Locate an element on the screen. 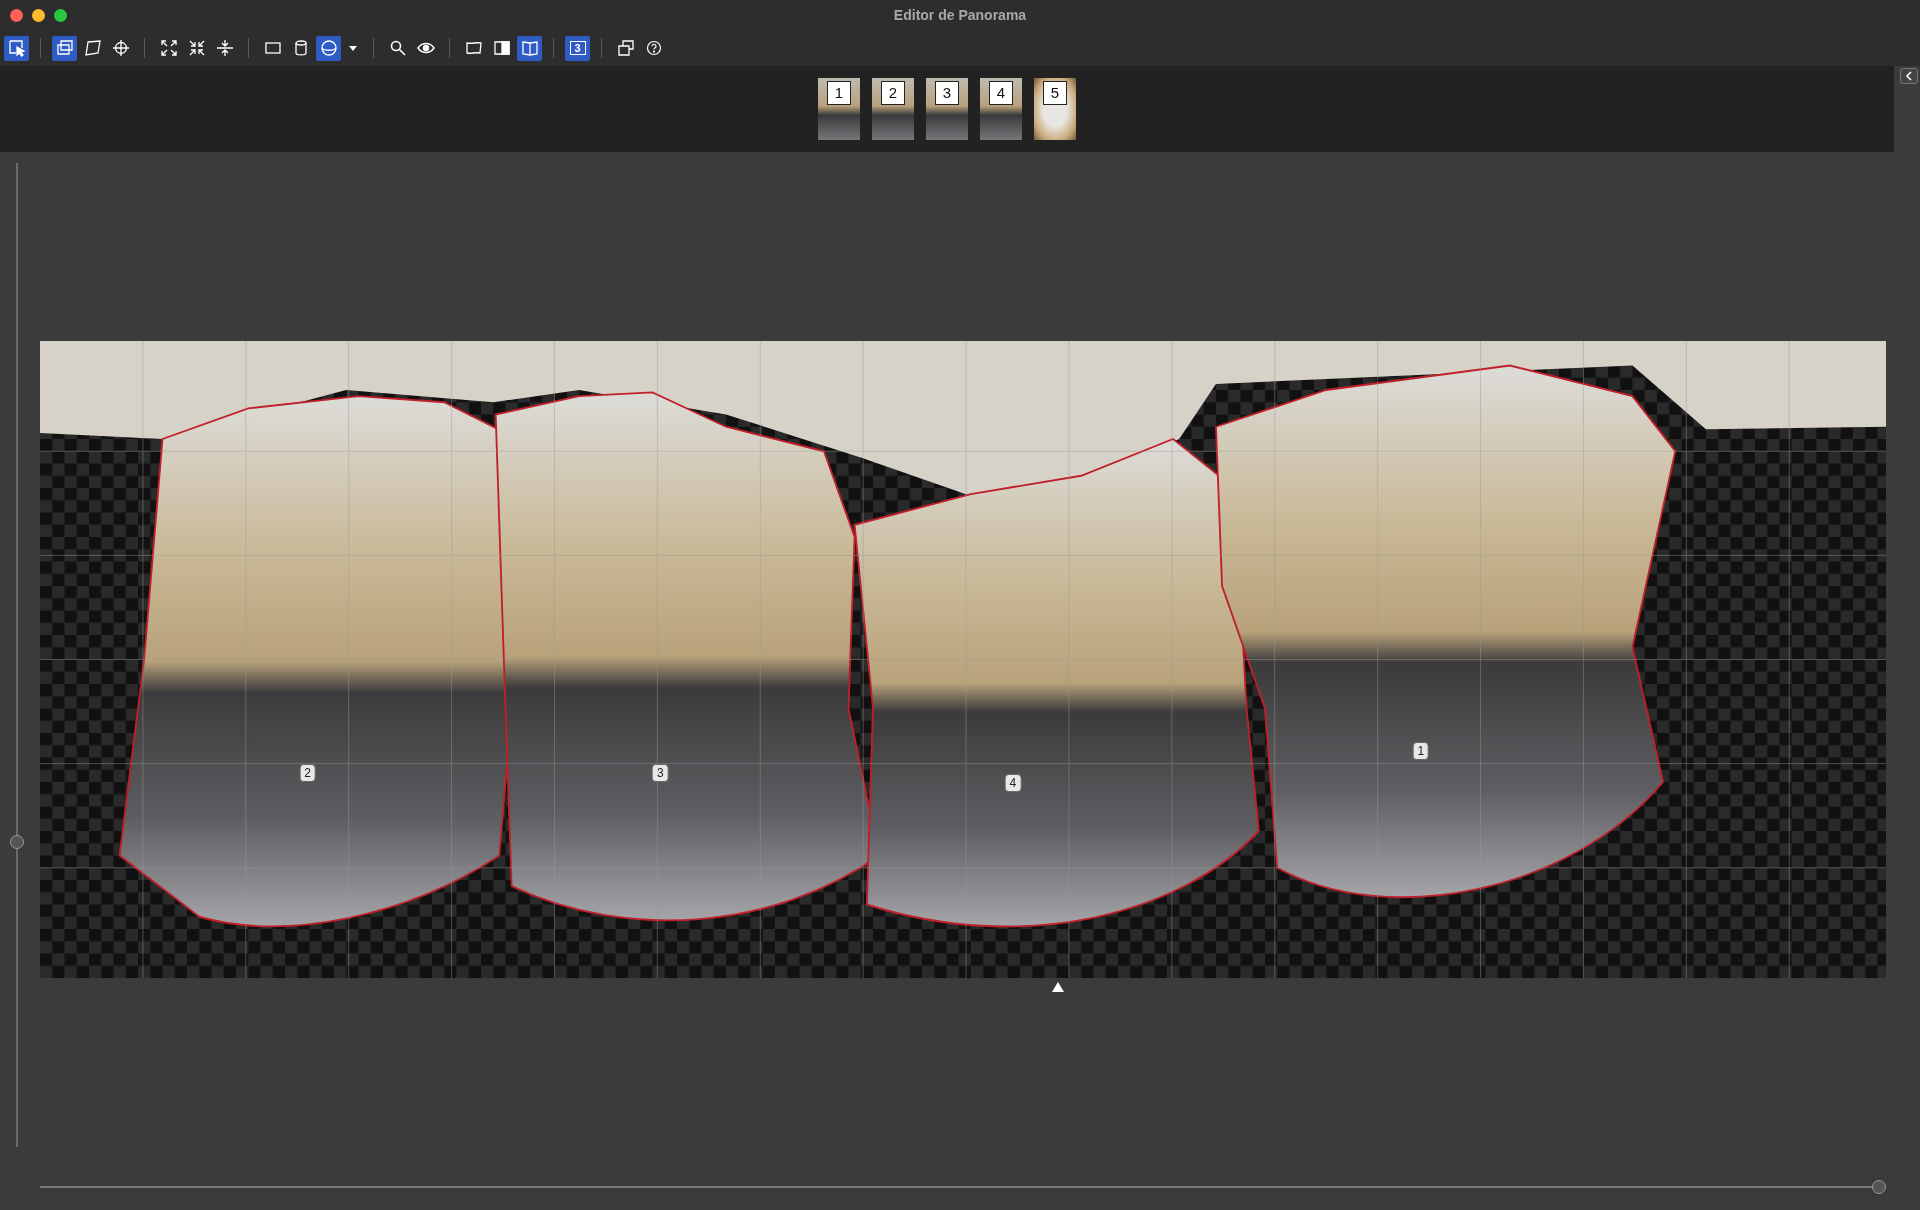 Image resolution: width=1920 pixels, height=1210 pixels. center-arrows-icon is located at coordinates (224, 48).